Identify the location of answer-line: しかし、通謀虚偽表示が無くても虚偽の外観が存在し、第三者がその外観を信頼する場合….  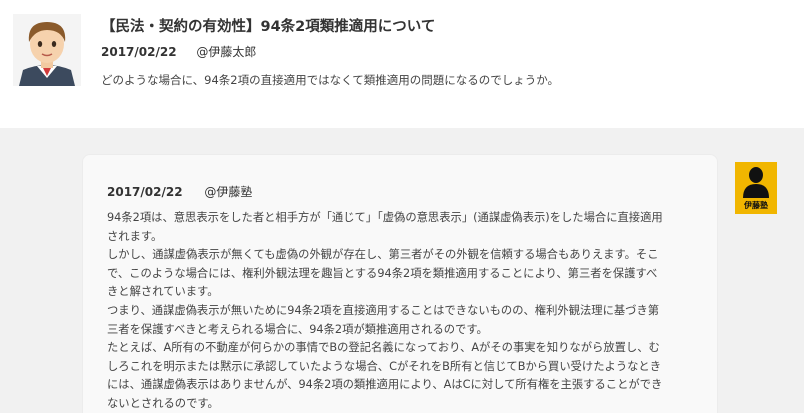
(383, 255).